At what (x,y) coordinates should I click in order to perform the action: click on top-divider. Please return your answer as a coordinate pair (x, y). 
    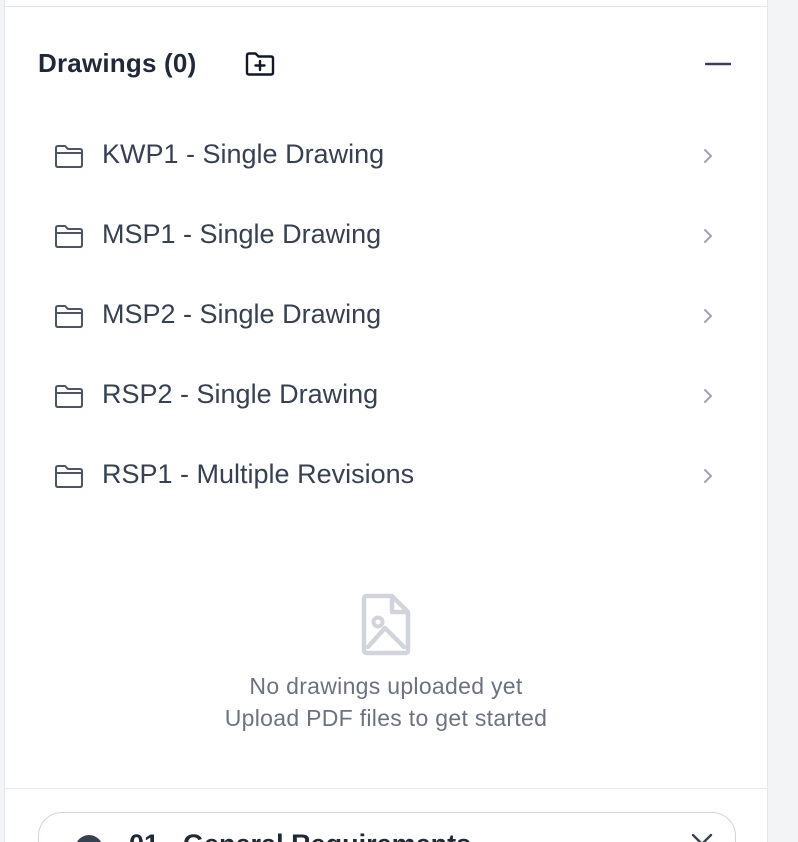
    Looking at the image, I should click on (386, 6).